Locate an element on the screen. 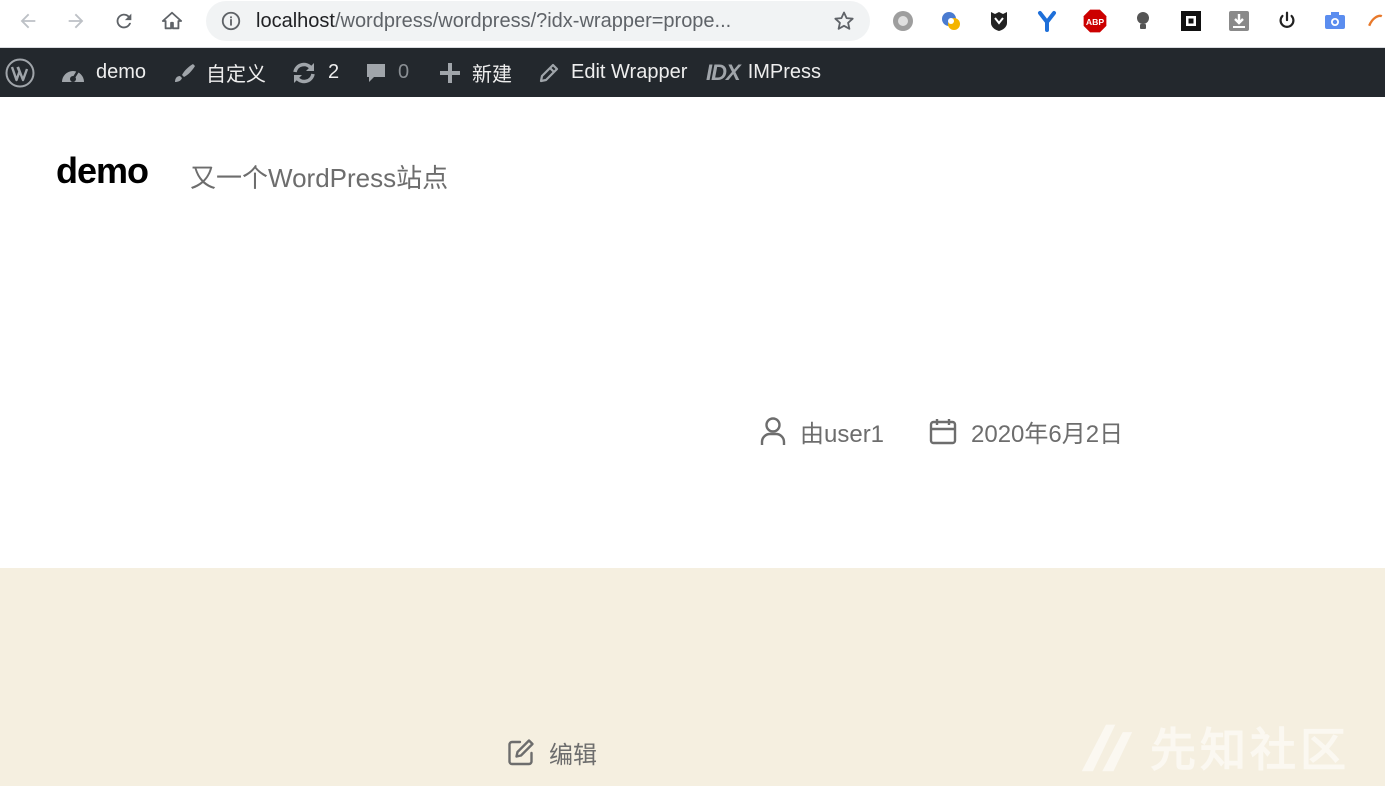 Image resolution: width=1385 pixels, height=786 pixels. camera-icon is located at coordinates (1335, 21).